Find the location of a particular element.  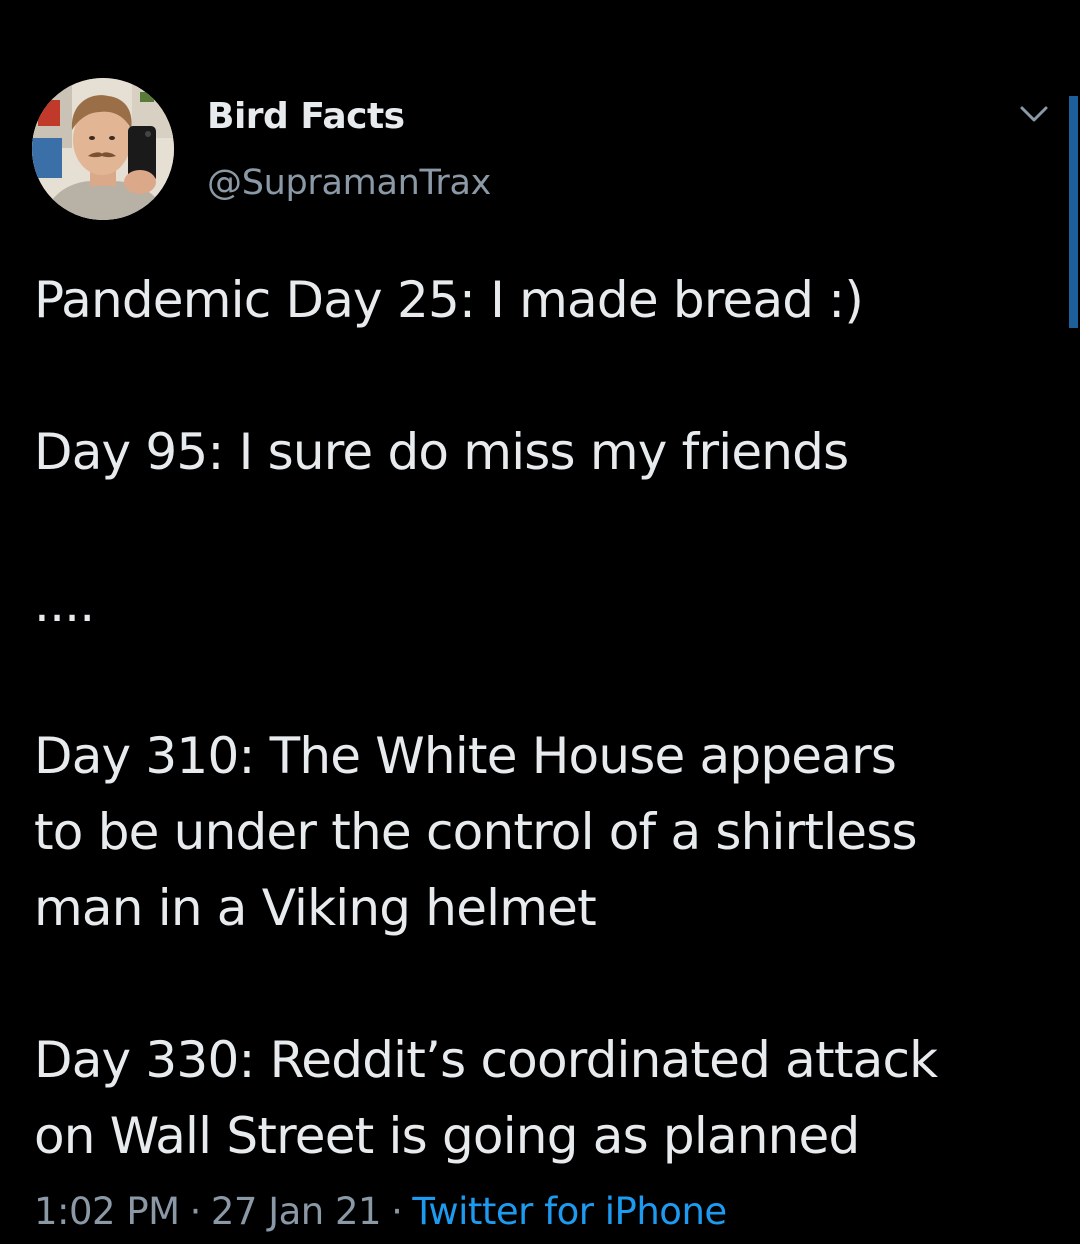

tweet-source-link: Twitter for iPhone is located at coordinates (569, 1211).